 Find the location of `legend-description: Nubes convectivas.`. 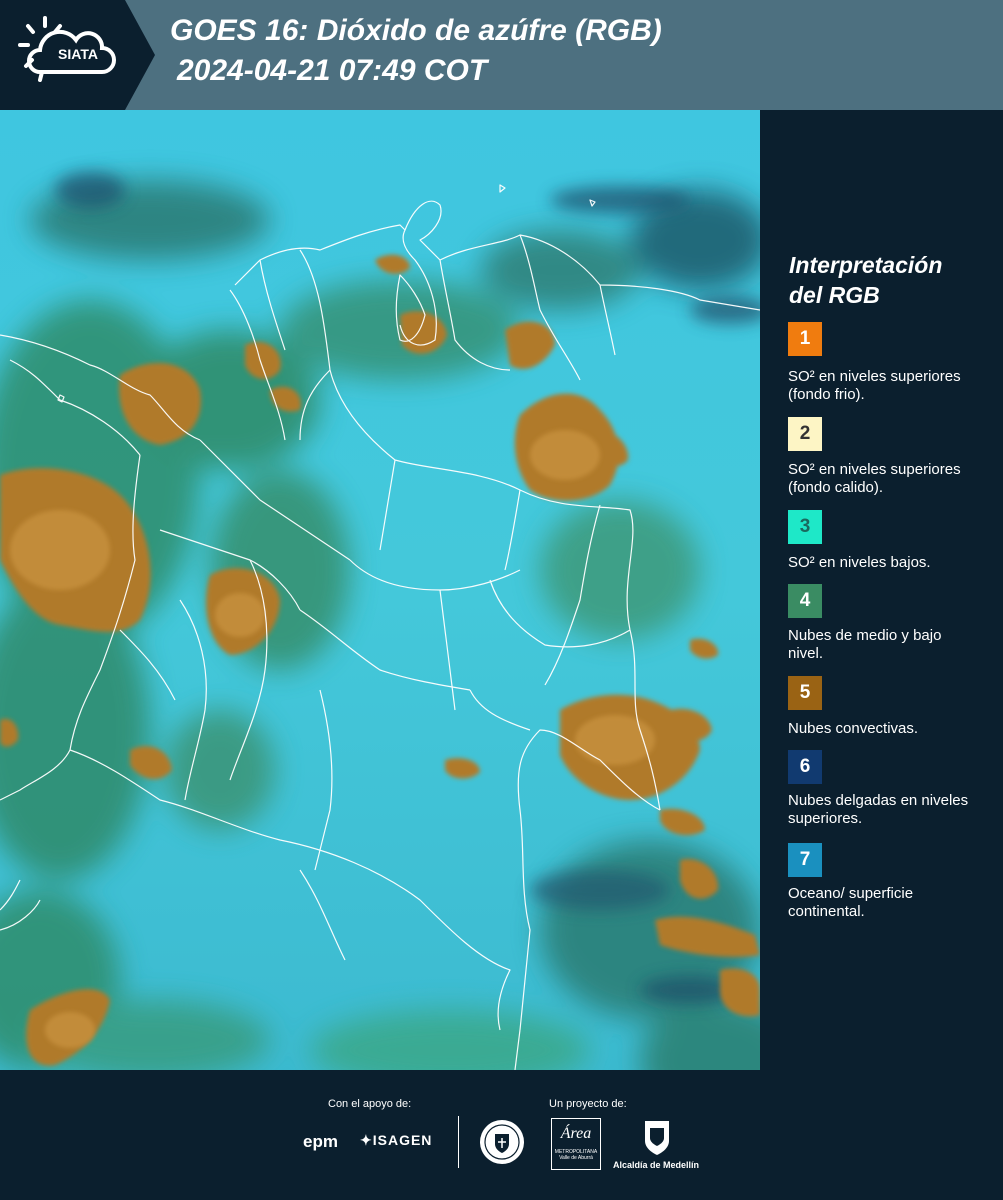

legend-description: Nubes convectivas. is located at coordinates (853, 728).